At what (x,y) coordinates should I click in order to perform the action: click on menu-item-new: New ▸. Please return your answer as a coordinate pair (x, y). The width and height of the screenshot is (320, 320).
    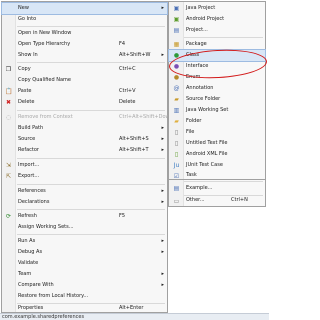
    Looking at the image, I should click on (84, 8).